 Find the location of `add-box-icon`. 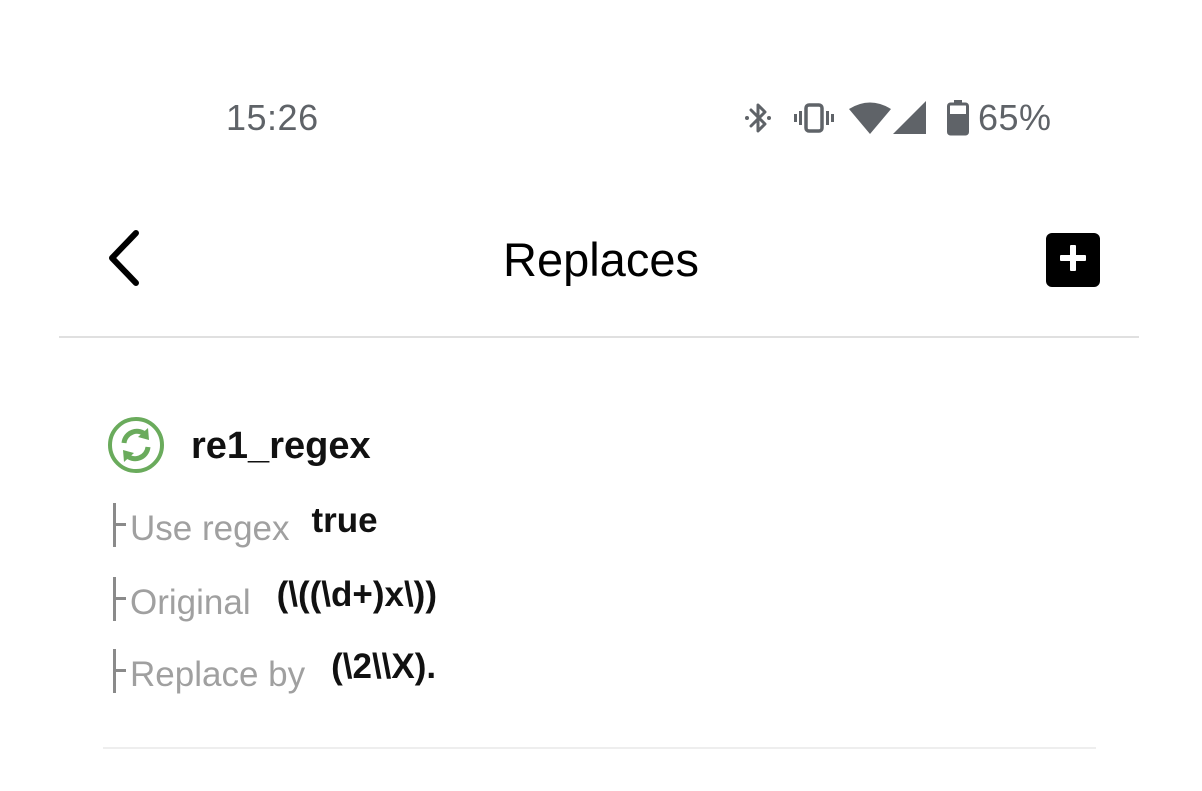

add-box-icon is located at coordinates (1073, 260).